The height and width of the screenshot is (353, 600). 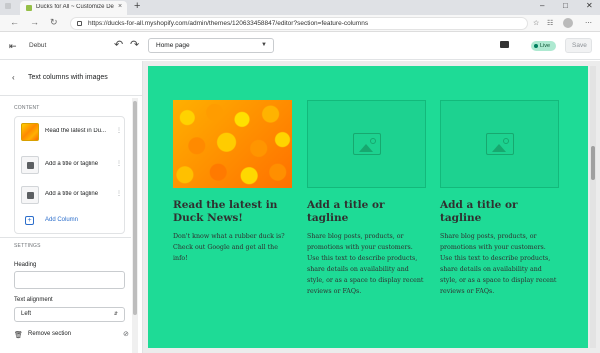 I want to click on divider, so click(x=65, y=237).